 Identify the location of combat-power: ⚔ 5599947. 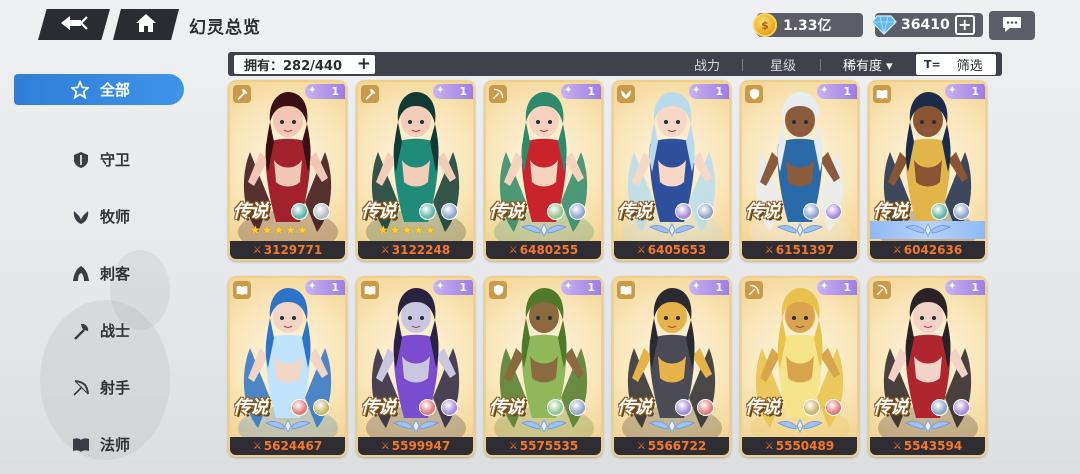
(415, 446).